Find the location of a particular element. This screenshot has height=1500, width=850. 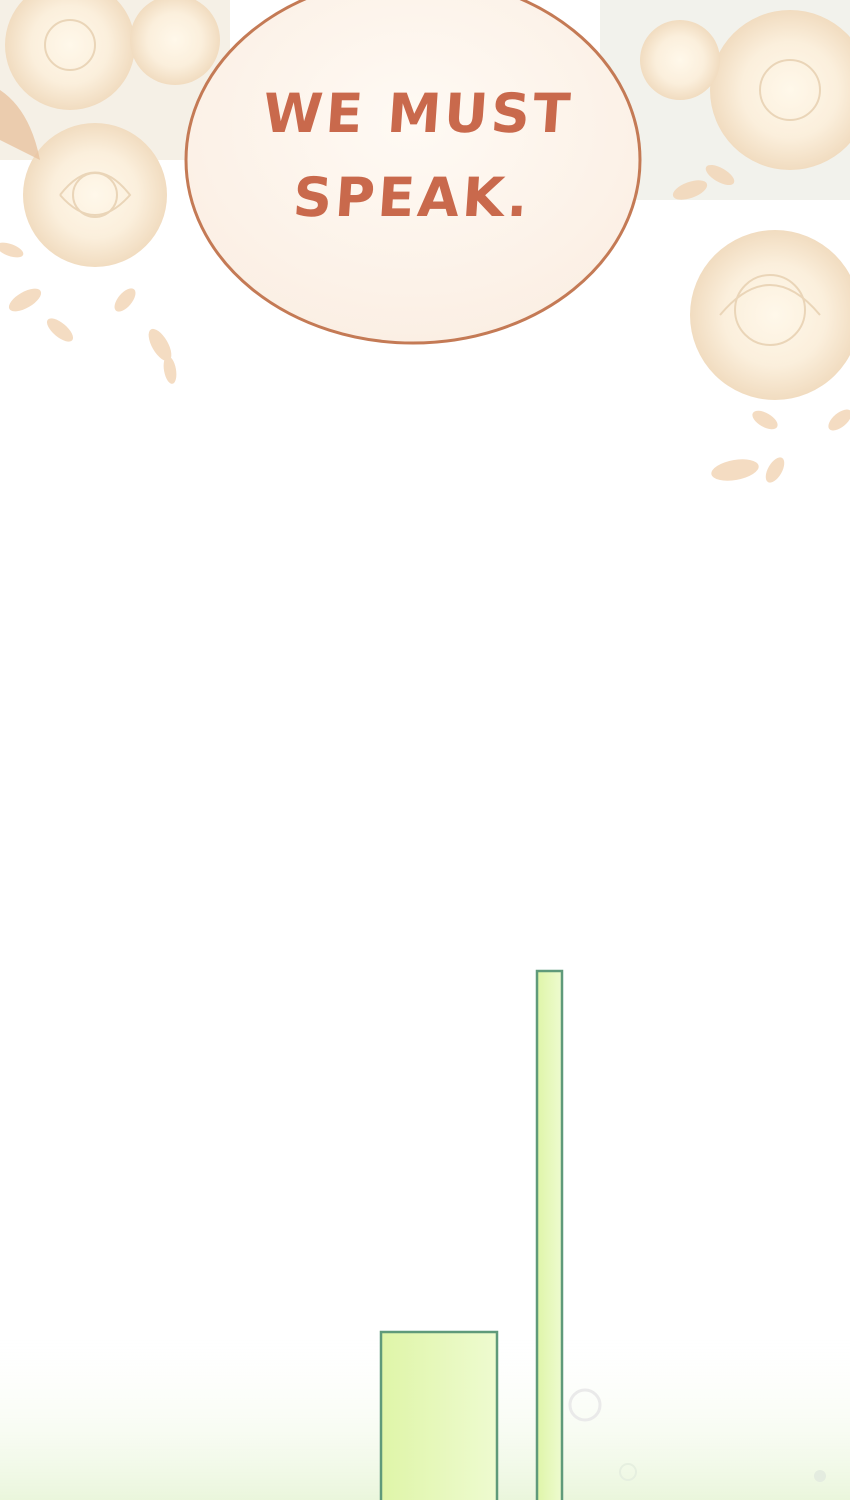

right-flower-cluster is located at coordinates (745, 246).